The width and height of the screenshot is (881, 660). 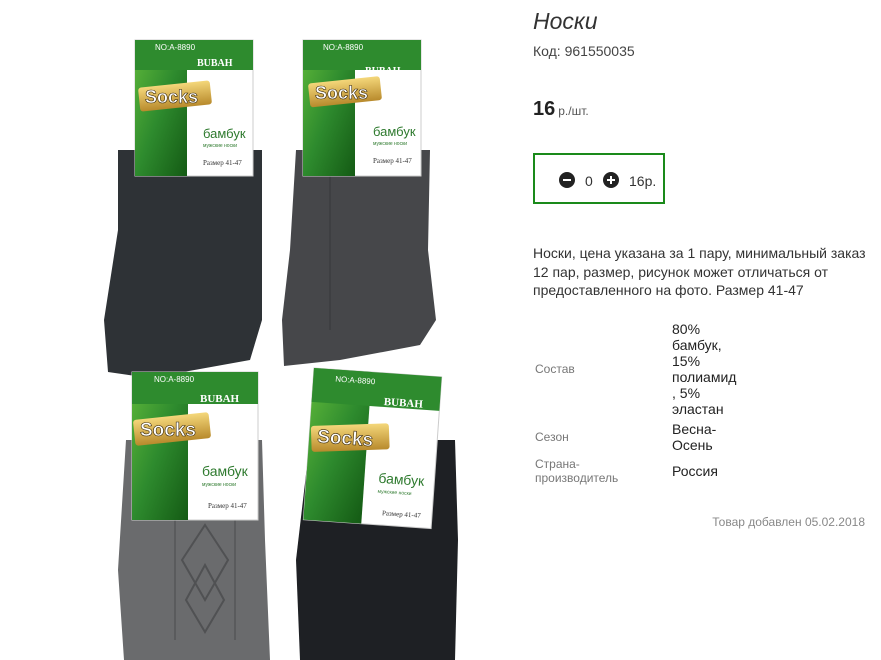 What do you see at coordinates (547, 51) in the screenshot?
I see `product-code-label: Код:` at bounding box center [547, 51].